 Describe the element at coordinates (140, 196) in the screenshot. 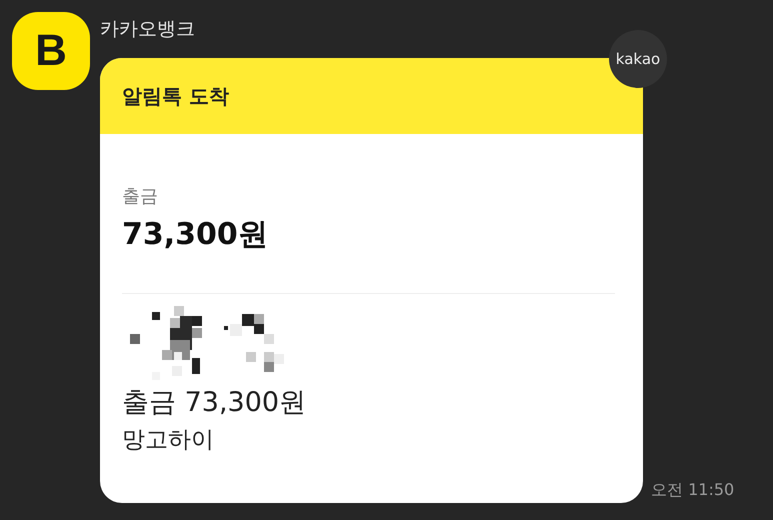

I see `transaction-label: 출금` at that location.